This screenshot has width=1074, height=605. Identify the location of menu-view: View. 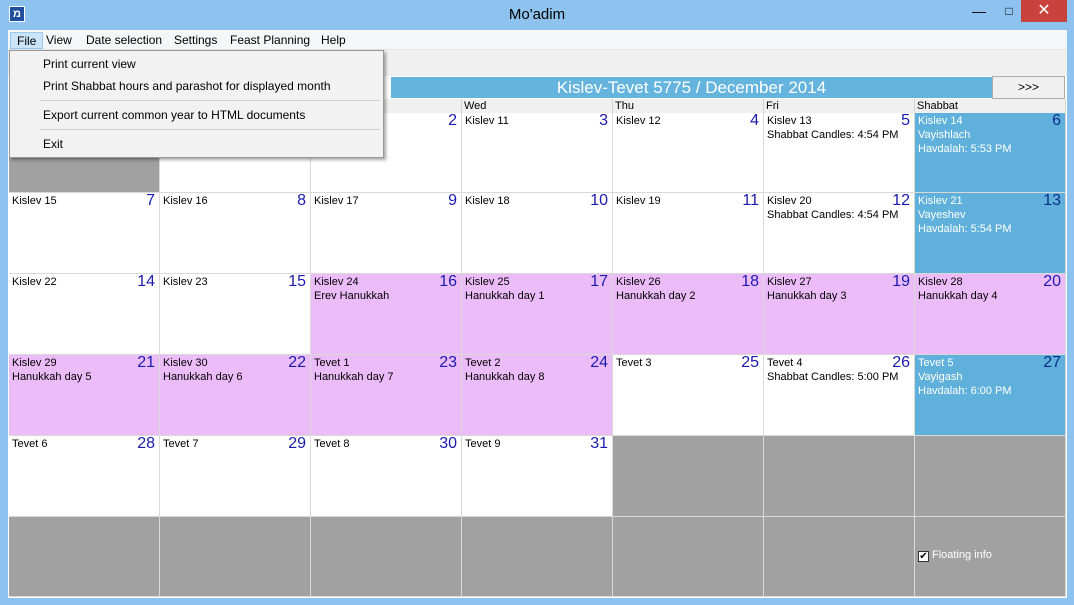
(59, 40).